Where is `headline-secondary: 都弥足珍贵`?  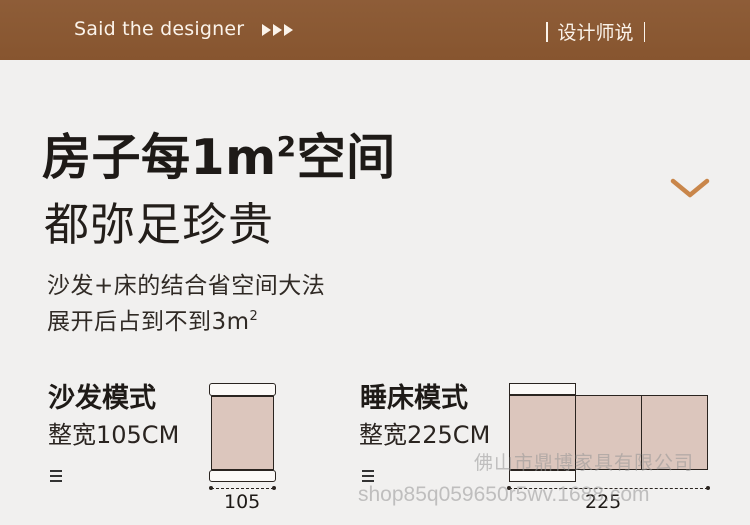 headline-secondary: 都弥足珍贵 is located at coordinates (159, 224).